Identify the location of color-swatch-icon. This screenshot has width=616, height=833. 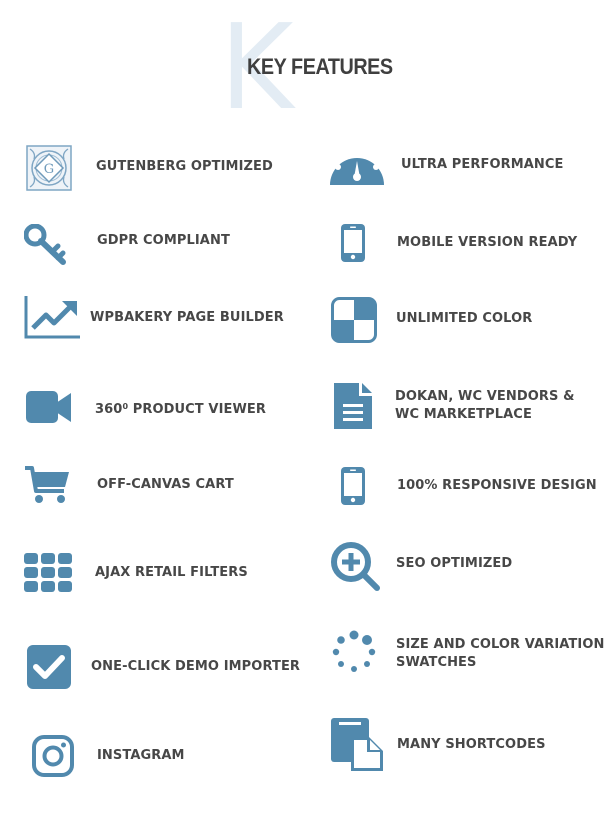
(354, 320).